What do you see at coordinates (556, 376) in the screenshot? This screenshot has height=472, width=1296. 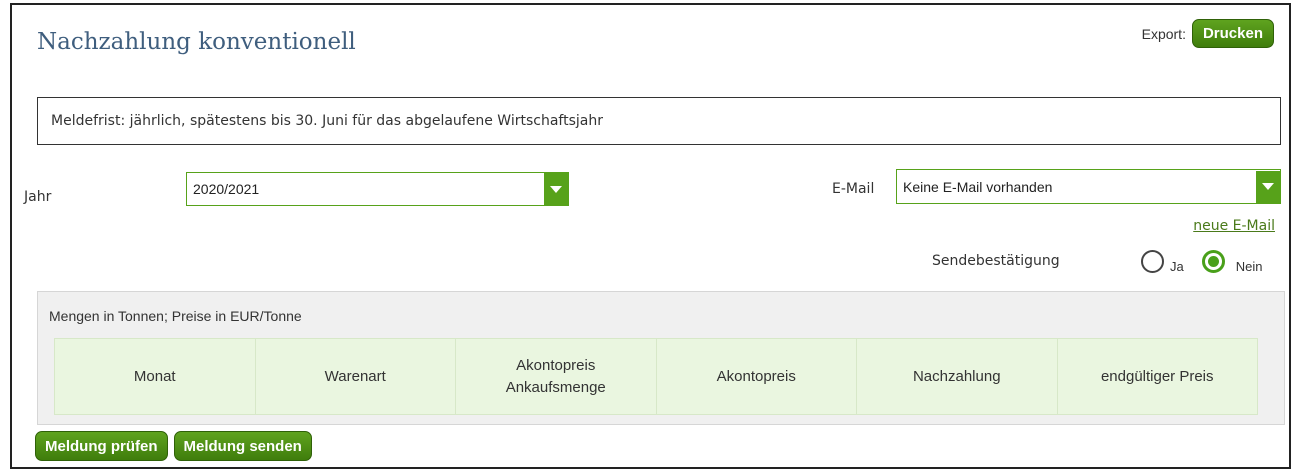 I see `column-header-akontopreis-ankaufsmenge: Akontopreis Ankaufsmenge` at bounding box center [556, 376].